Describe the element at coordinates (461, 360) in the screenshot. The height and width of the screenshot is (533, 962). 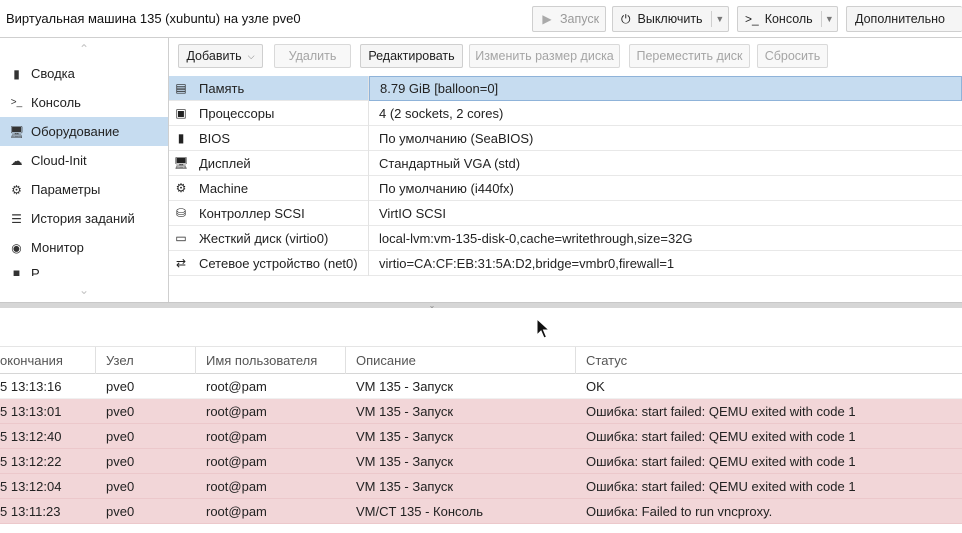
I see `column-description: Описание` at that location.